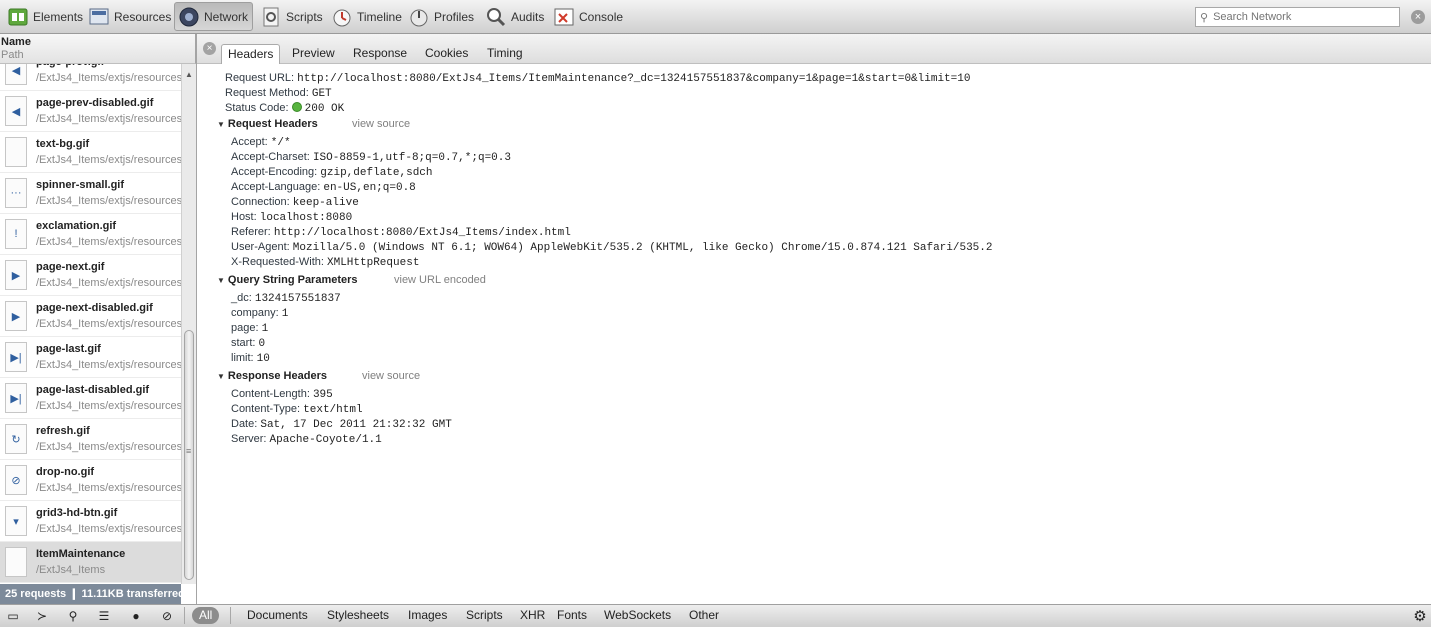 This screenshot has height=627, width=1431. Describe the element at coordinates (251, 54) in the screenshot. I see `tab-headers: Headers` at that location.